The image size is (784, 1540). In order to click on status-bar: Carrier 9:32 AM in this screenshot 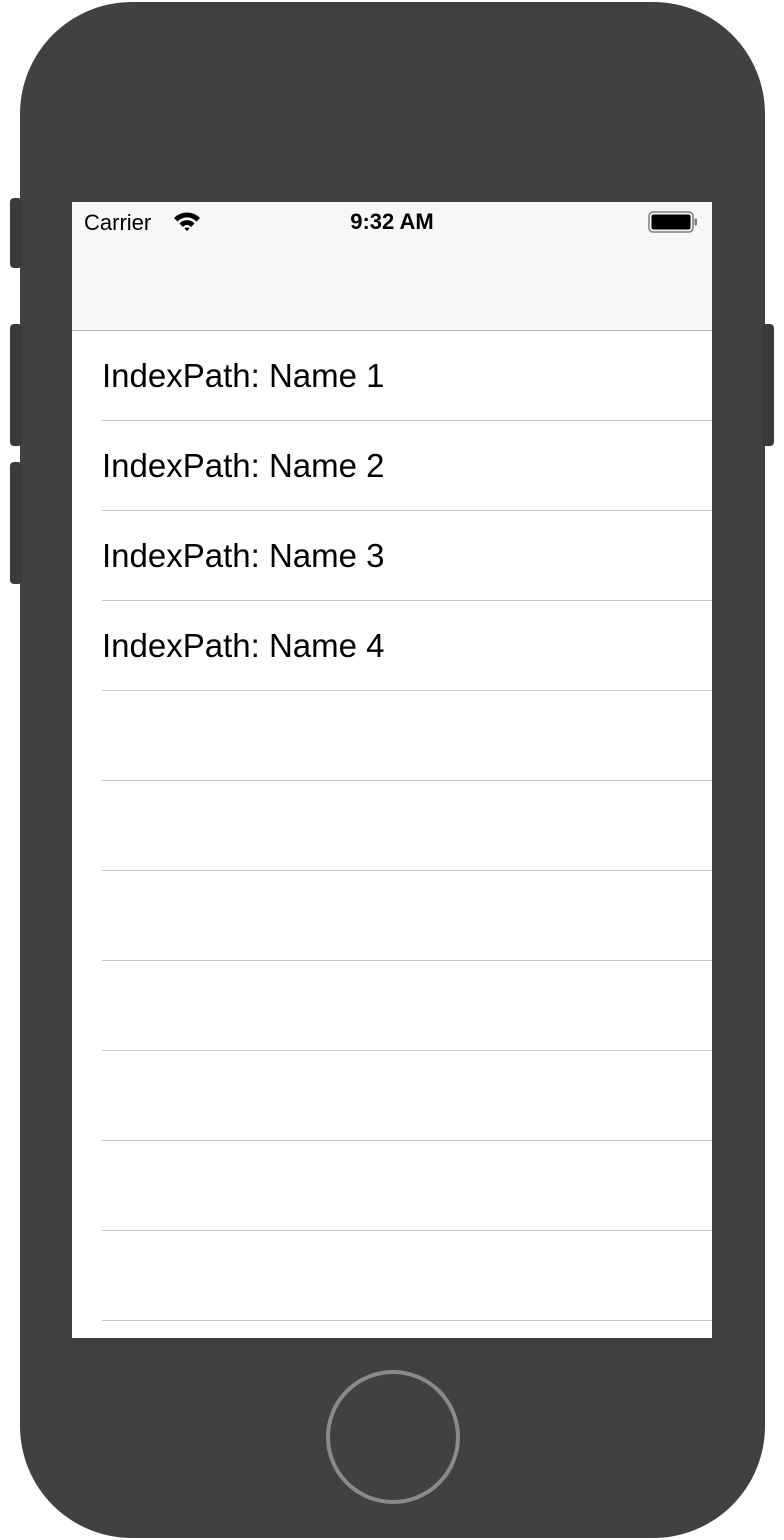, I will do `click(392, 222)`.